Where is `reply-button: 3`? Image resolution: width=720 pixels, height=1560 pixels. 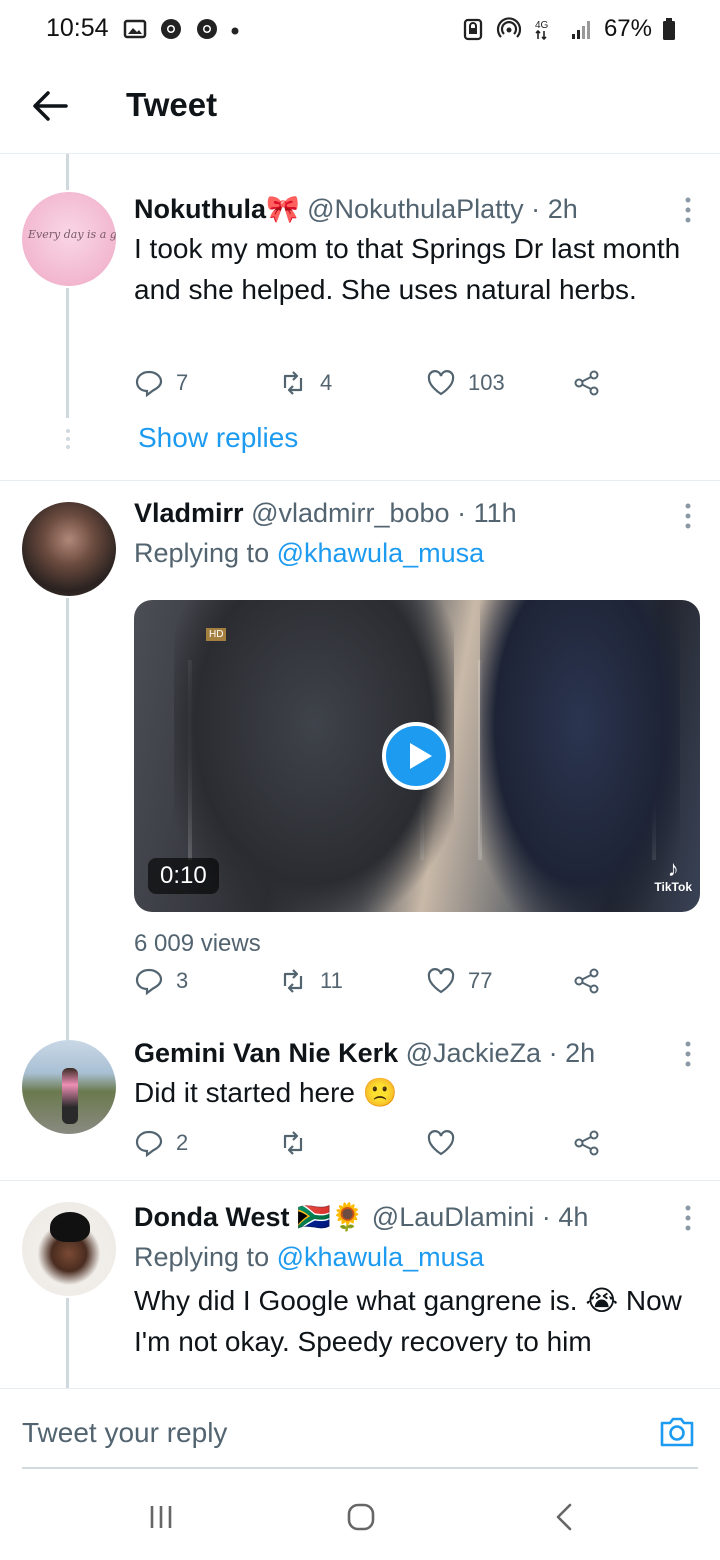
reply-button: 3 is located at coordinates (161, 981).